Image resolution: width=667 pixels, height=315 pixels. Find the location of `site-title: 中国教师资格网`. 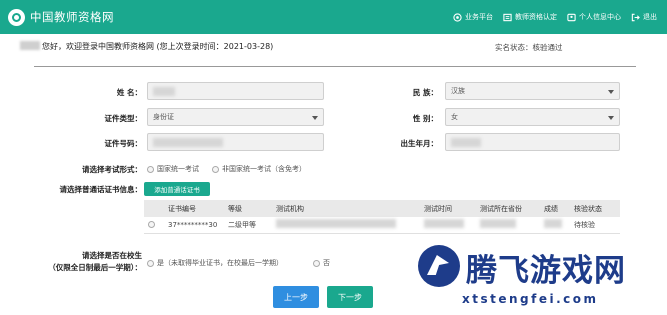

site-title: 中国教师资格网 is located at coordinates (72, 17).